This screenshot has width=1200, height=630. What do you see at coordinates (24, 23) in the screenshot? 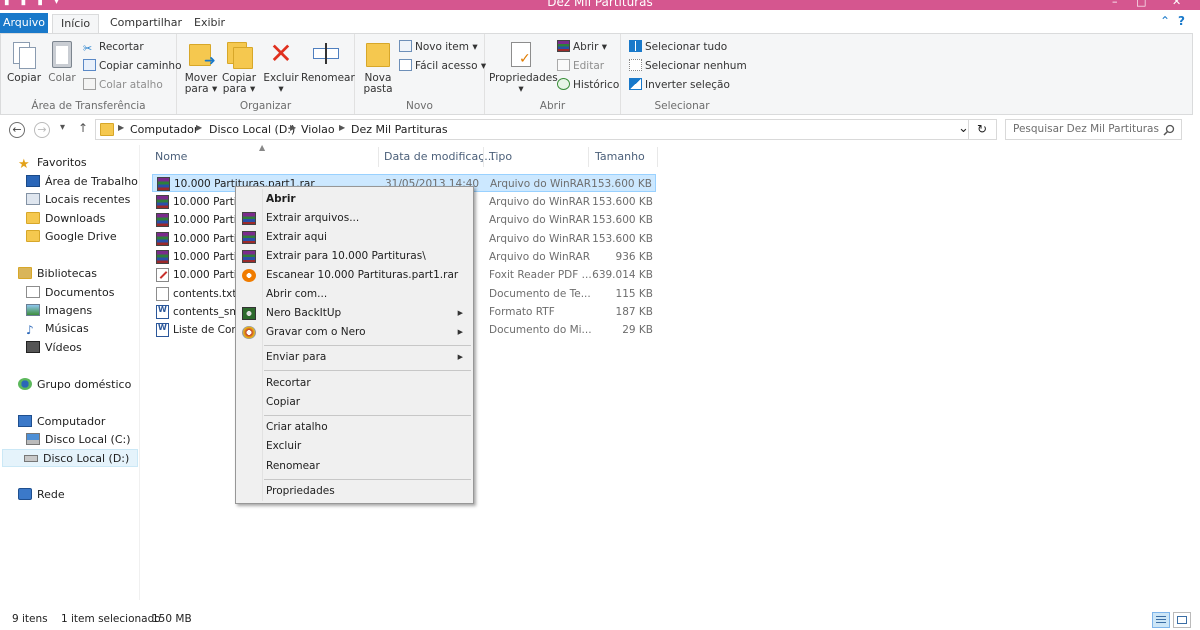
I see `tab-file: Arquivo` at bounding box center [24, 23].